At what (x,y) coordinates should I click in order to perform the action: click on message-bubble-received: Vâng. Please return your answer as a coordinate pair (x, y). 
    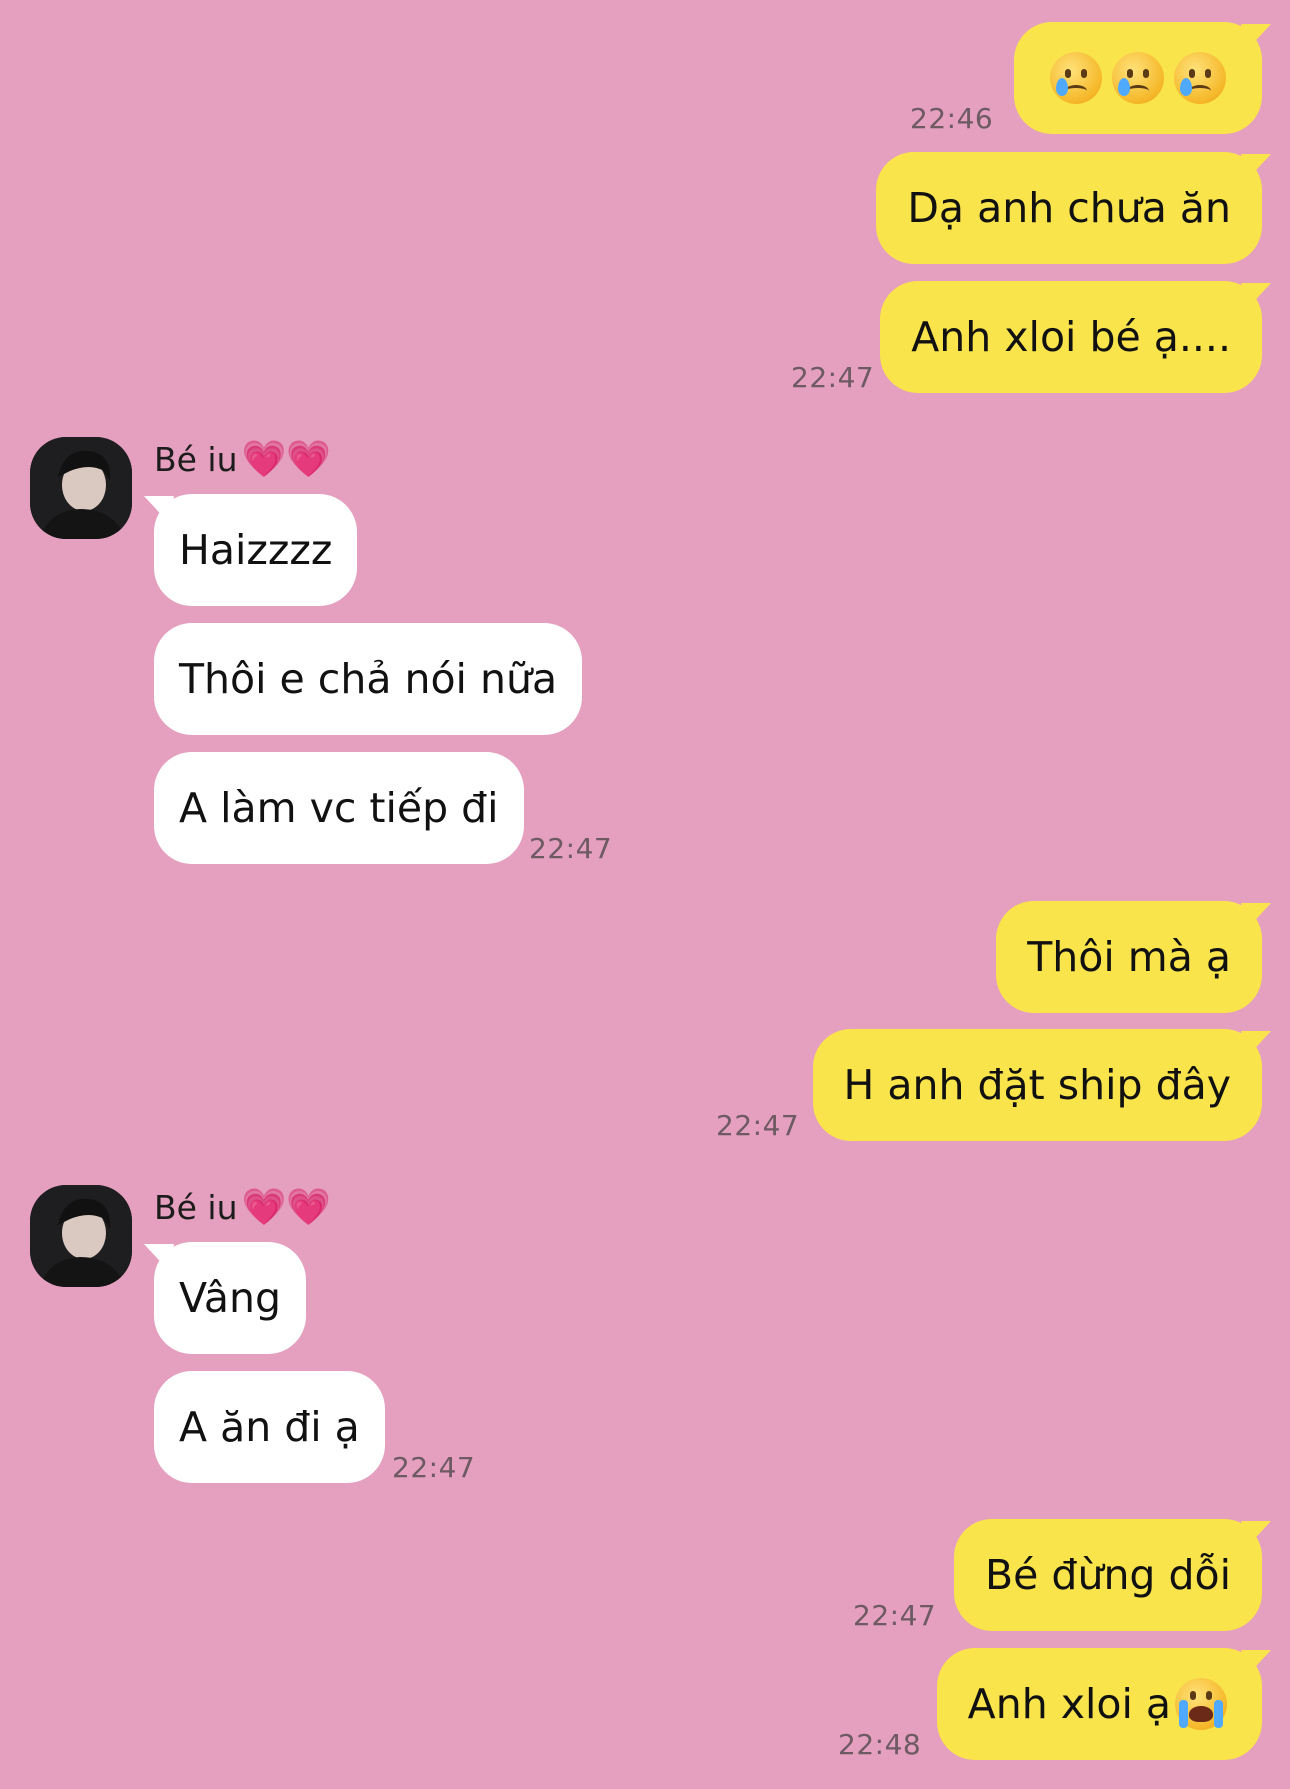
    Looking at the image, I should click on (230, 1298).